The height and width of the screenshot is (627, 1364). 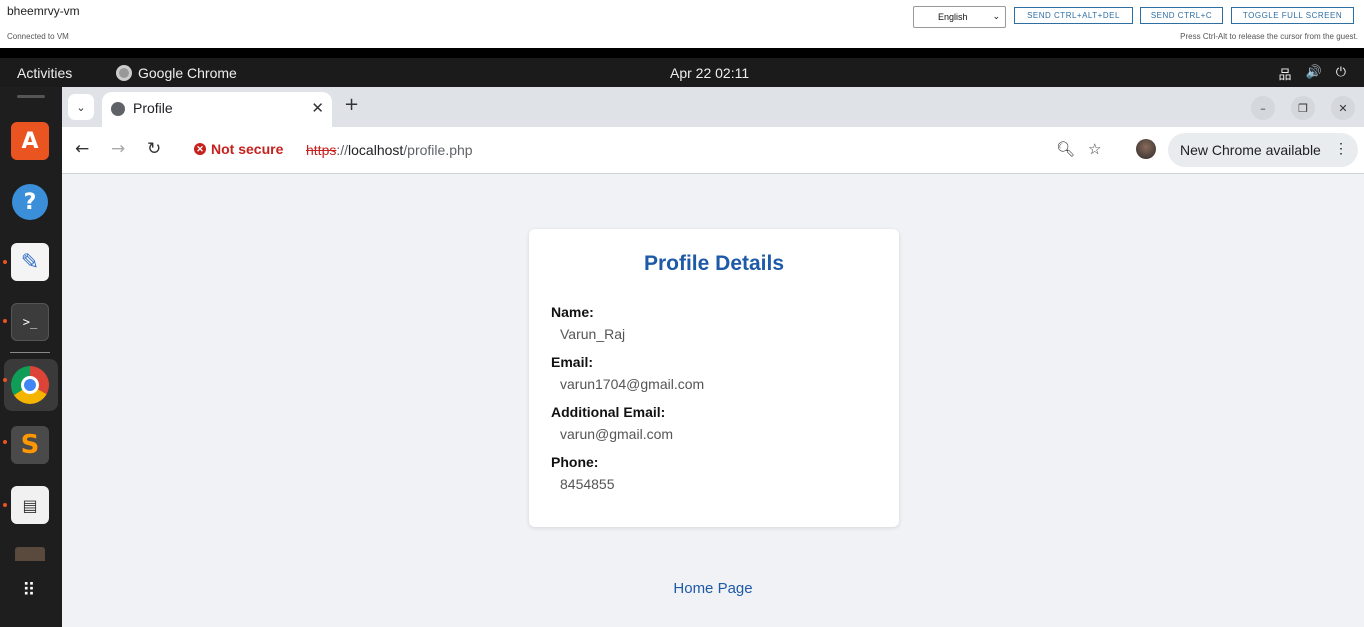 What do you see at coordinates (1292, 15) in the screenshot?
I see `toggle-full-screen-button: TOGGLE FULL SCREEN` at bounding box center [1292, 15].